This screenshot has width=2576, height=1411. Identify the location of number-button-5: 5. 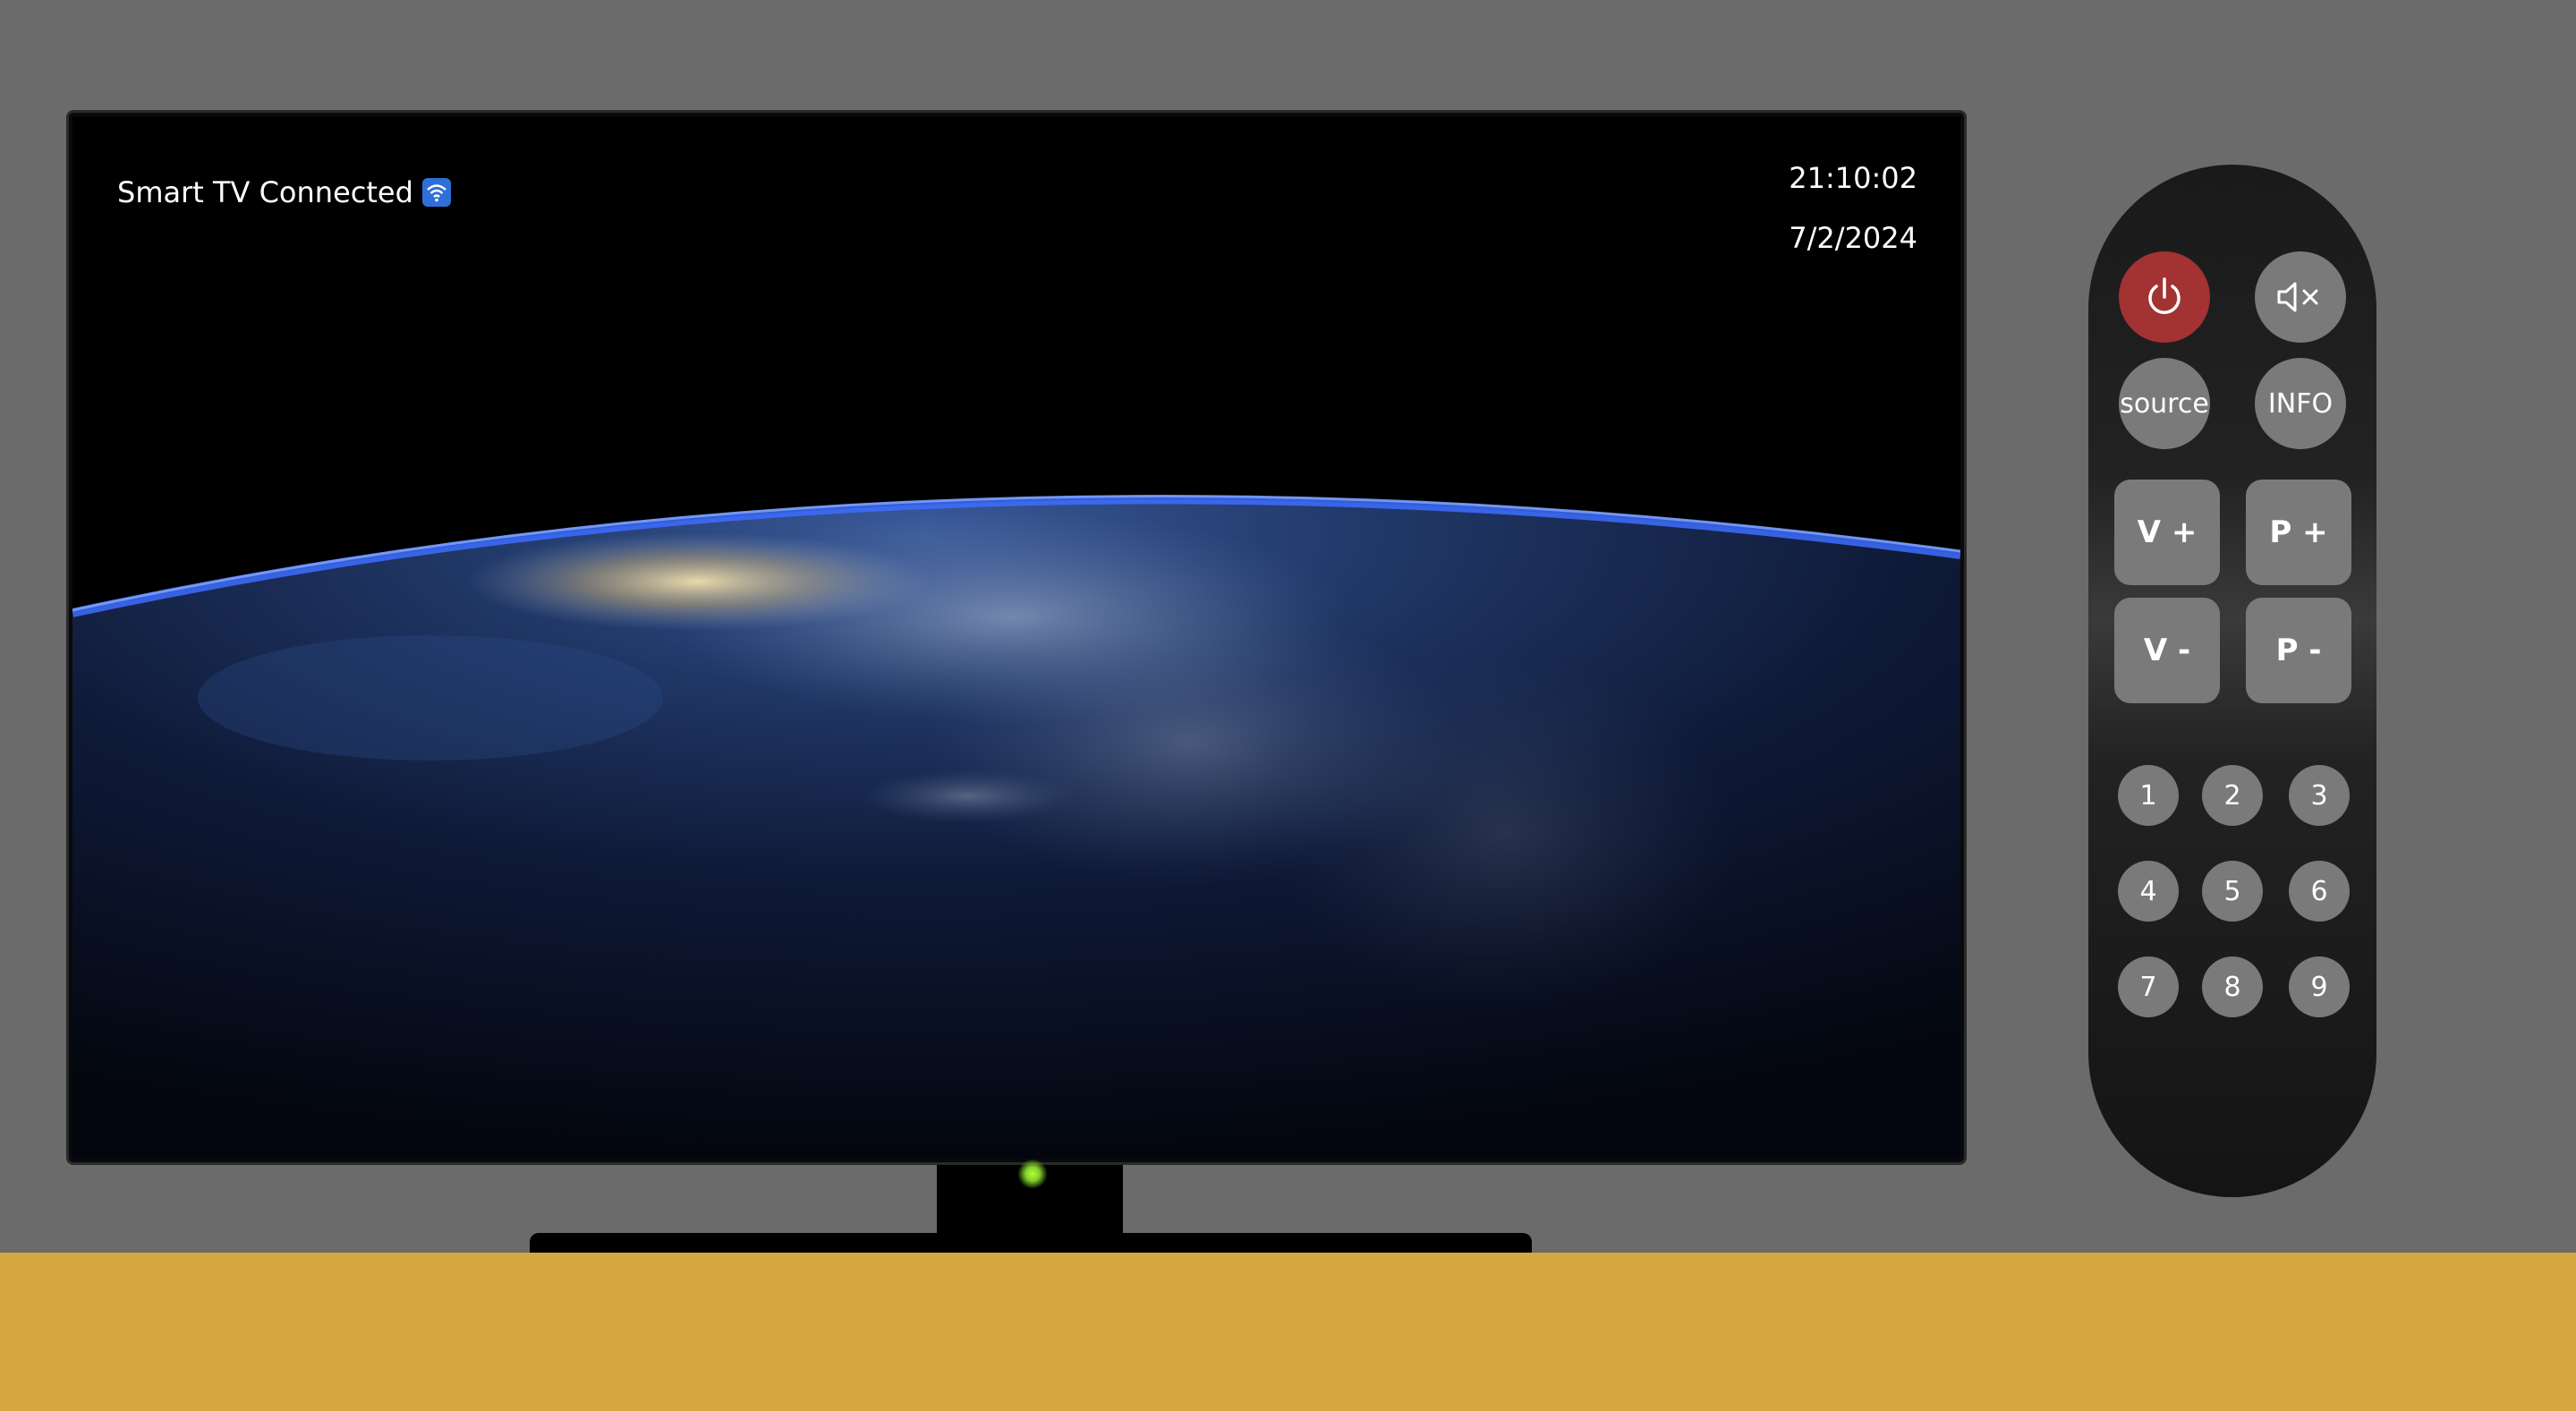
(2232, 891).